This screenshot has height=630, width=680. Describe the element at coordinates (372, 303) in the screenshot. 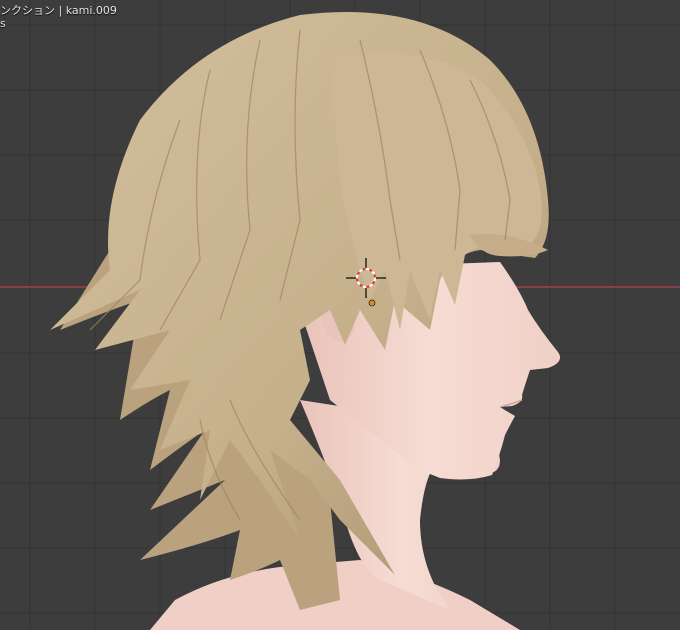

I see `object-origin-icon` at that location.